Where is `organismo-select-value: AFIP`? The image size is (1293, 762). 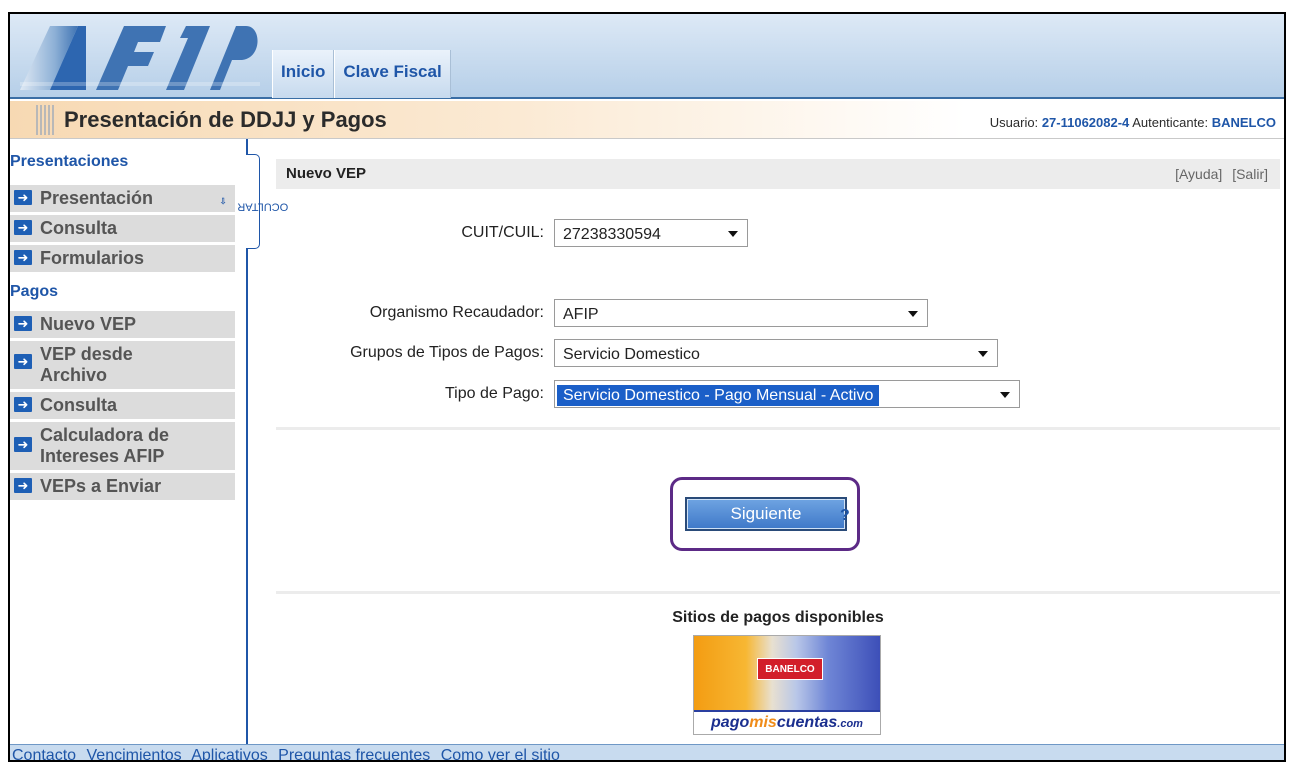
organismo-select-value: AFIP is located at coordinates (581, 314).